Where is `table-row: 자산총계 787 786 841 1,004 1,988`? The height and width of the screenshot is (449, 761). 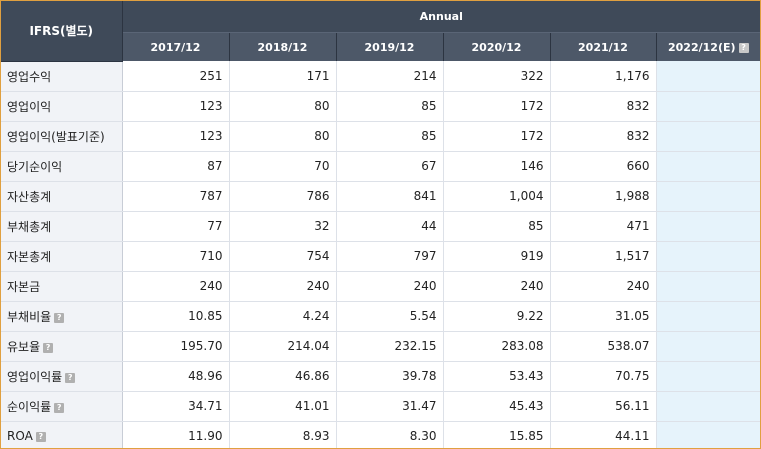
table-row: 자산총계 787 786 841 1,004 1,988 is located at coordinates (380, 196).